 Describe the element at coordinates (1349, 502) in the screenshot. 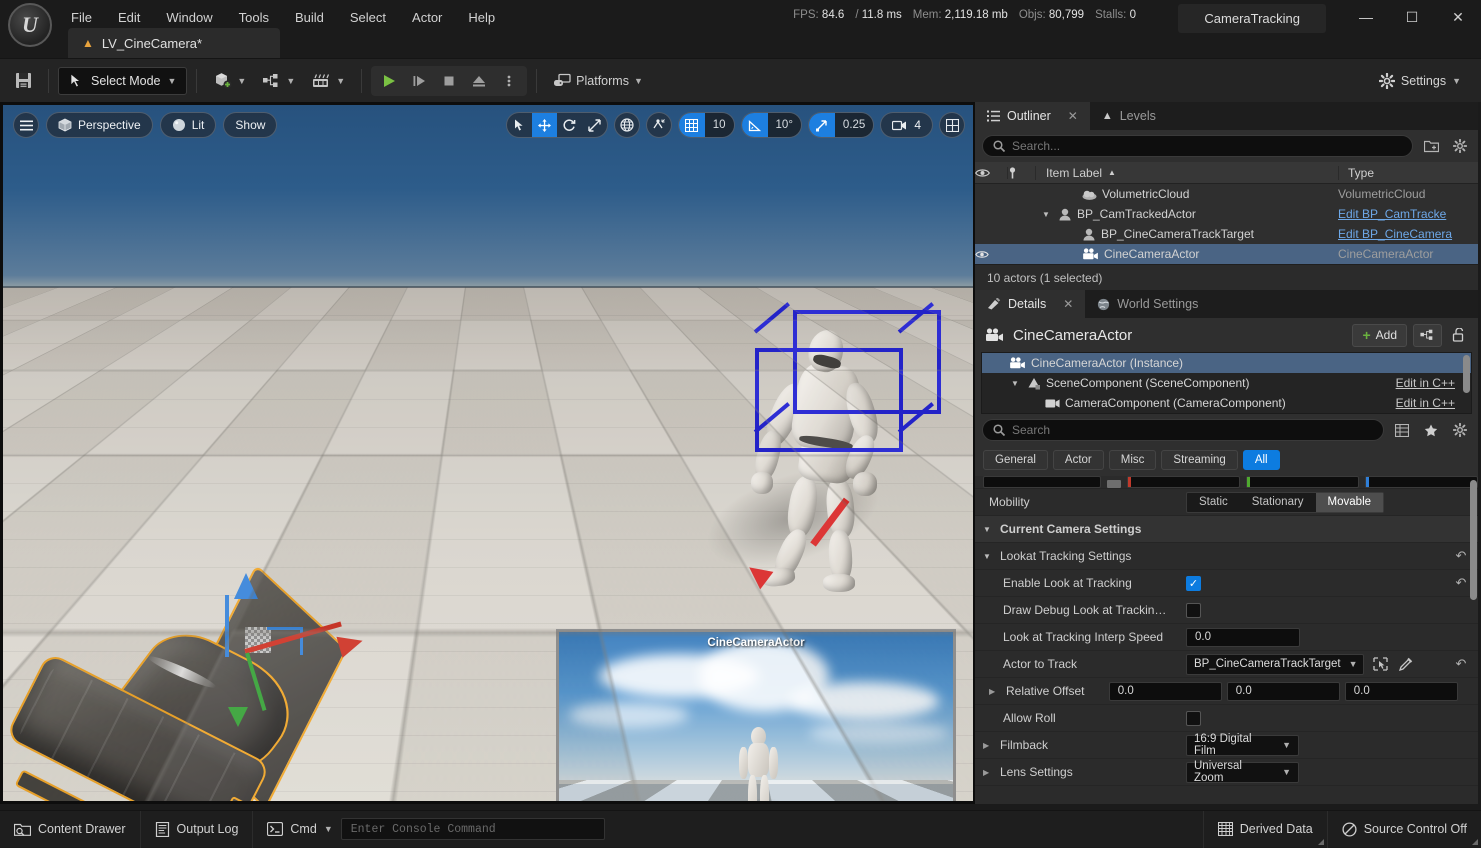

I see `mobility-option-movable: Movable` at that location.